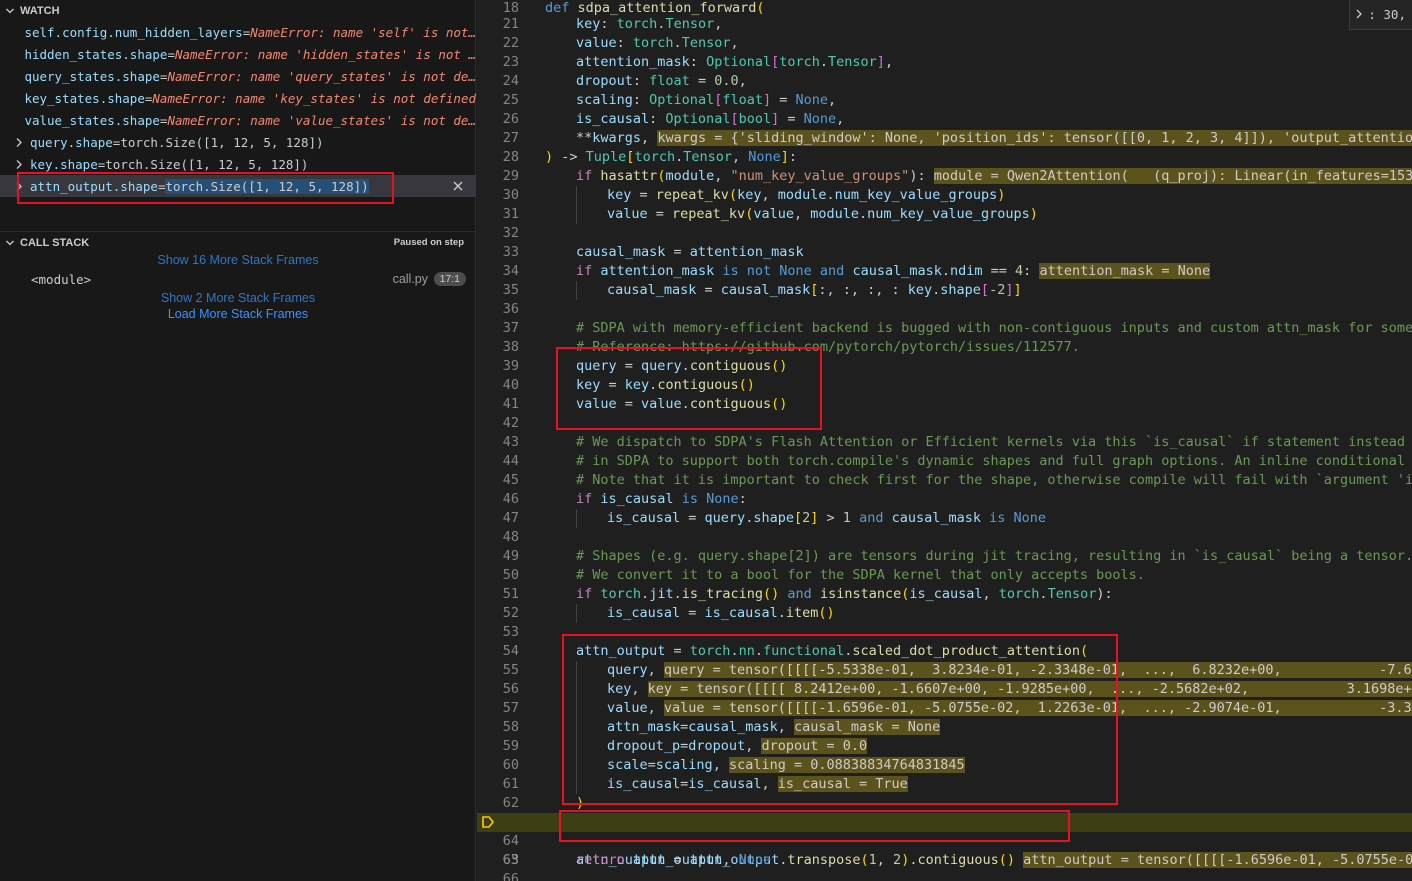 The width and height of the screenshot is (1412, 881). Describe the element at coordinates (510, 876) in the screenshot. I see `code-line: 66` at that location.